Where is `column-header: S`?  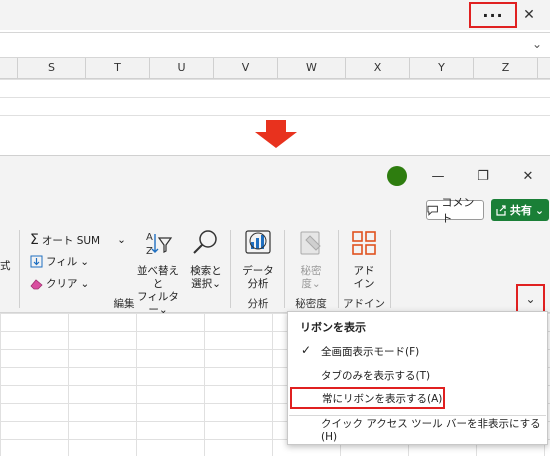
column-header: S is located at coordinates (52, 68).